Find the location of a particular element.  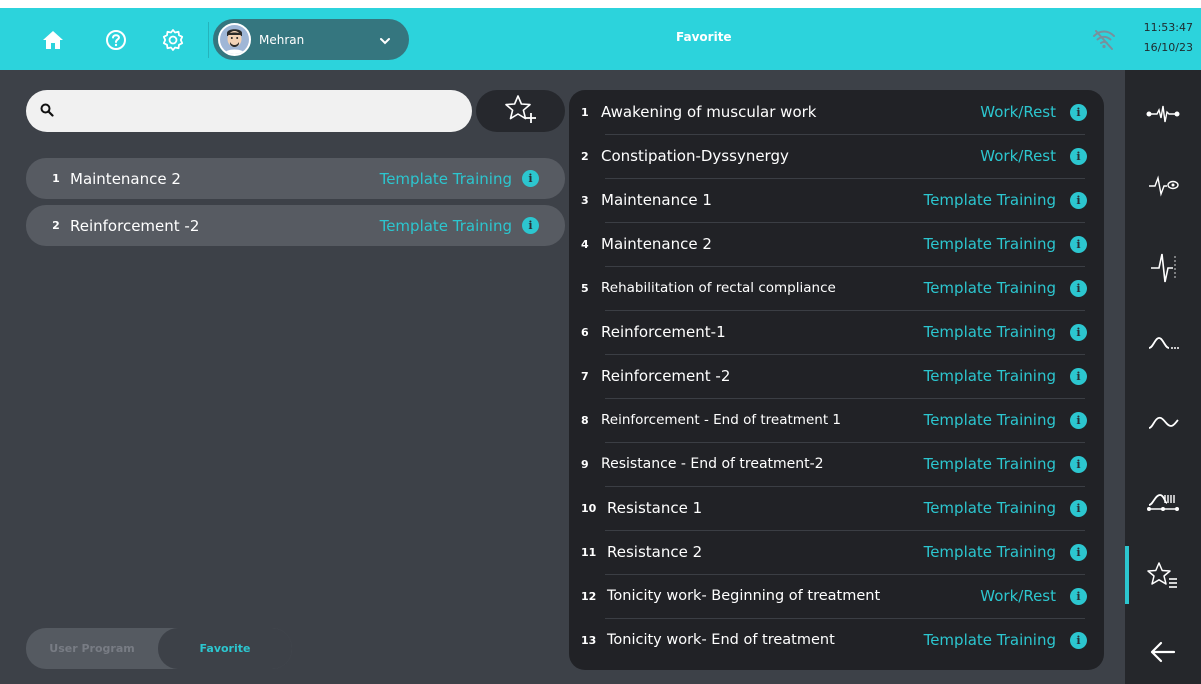

curve-dots-icon is located at coordinates (1163, 342).